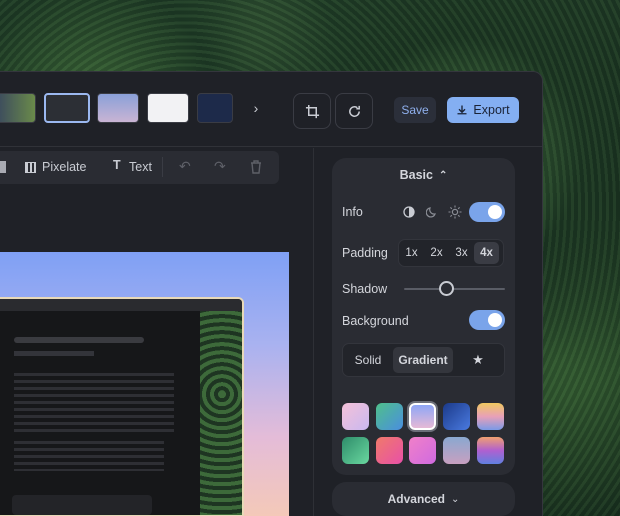  What do you see at coordinates (415, 110) in the screenshot?
I see `save-button: Save` at bounding box center [415, 110].